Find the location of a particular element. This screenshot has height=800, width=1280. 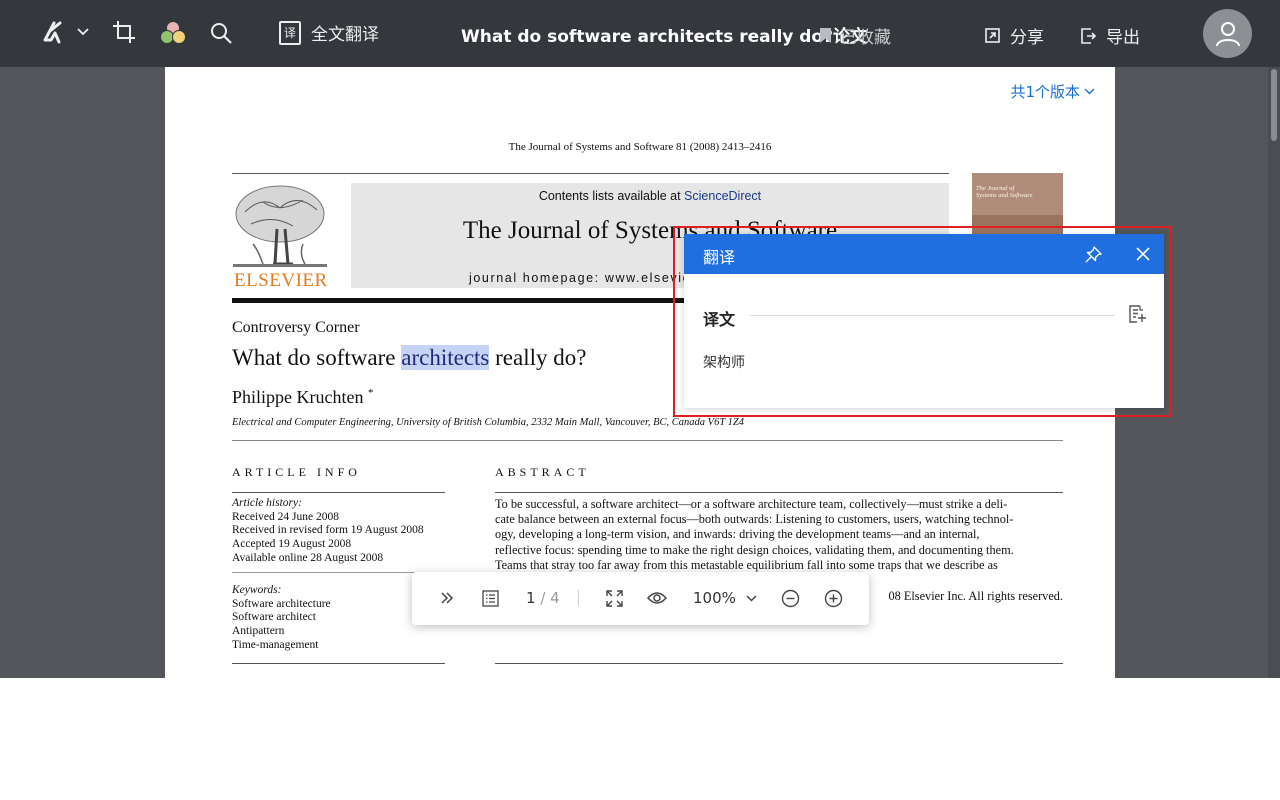

zoom-in-icon is located at coordinates (833, 598).